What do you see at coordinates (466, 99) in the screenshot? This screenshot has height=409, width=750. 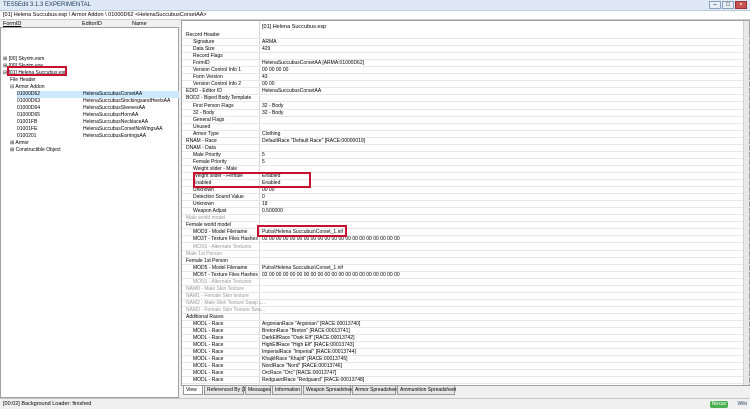 I see `record-row: BOD2 - Biped Body Template` at bounding box center [466, 99].